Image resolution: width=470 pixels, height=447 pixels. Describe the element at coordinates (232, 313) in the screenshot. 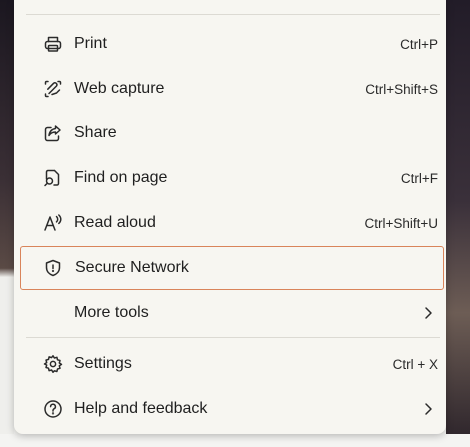

I see `menu-item-more-tools: More tools` at that location.